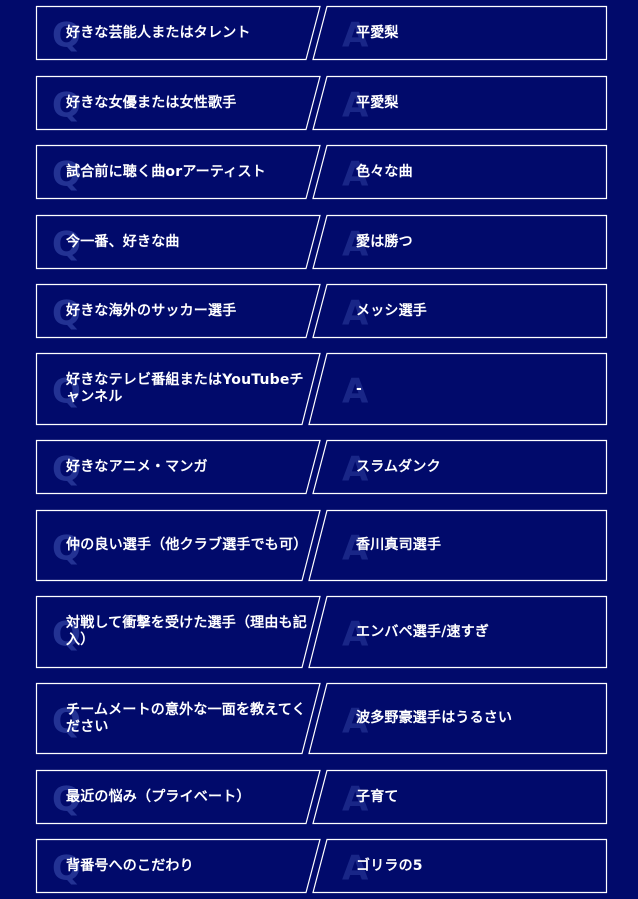 The width and height of the screenshot is (638, 899). What do you see at coordinates (321, 545) in the screenshot?
I see `qa-row: Q 仲の良い選手（他クラブ選手でも可） A 香川真司選手` at bounding box center [321, 545].